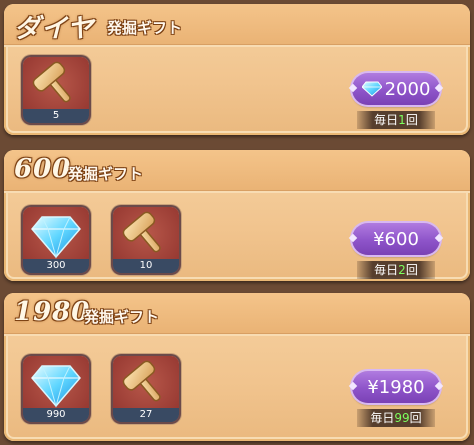 The width and height of the screenshot is (474, 445). Describe the element at coordinates (146, 414) in the screenshot. I see `item-quantity: 27` at that location.